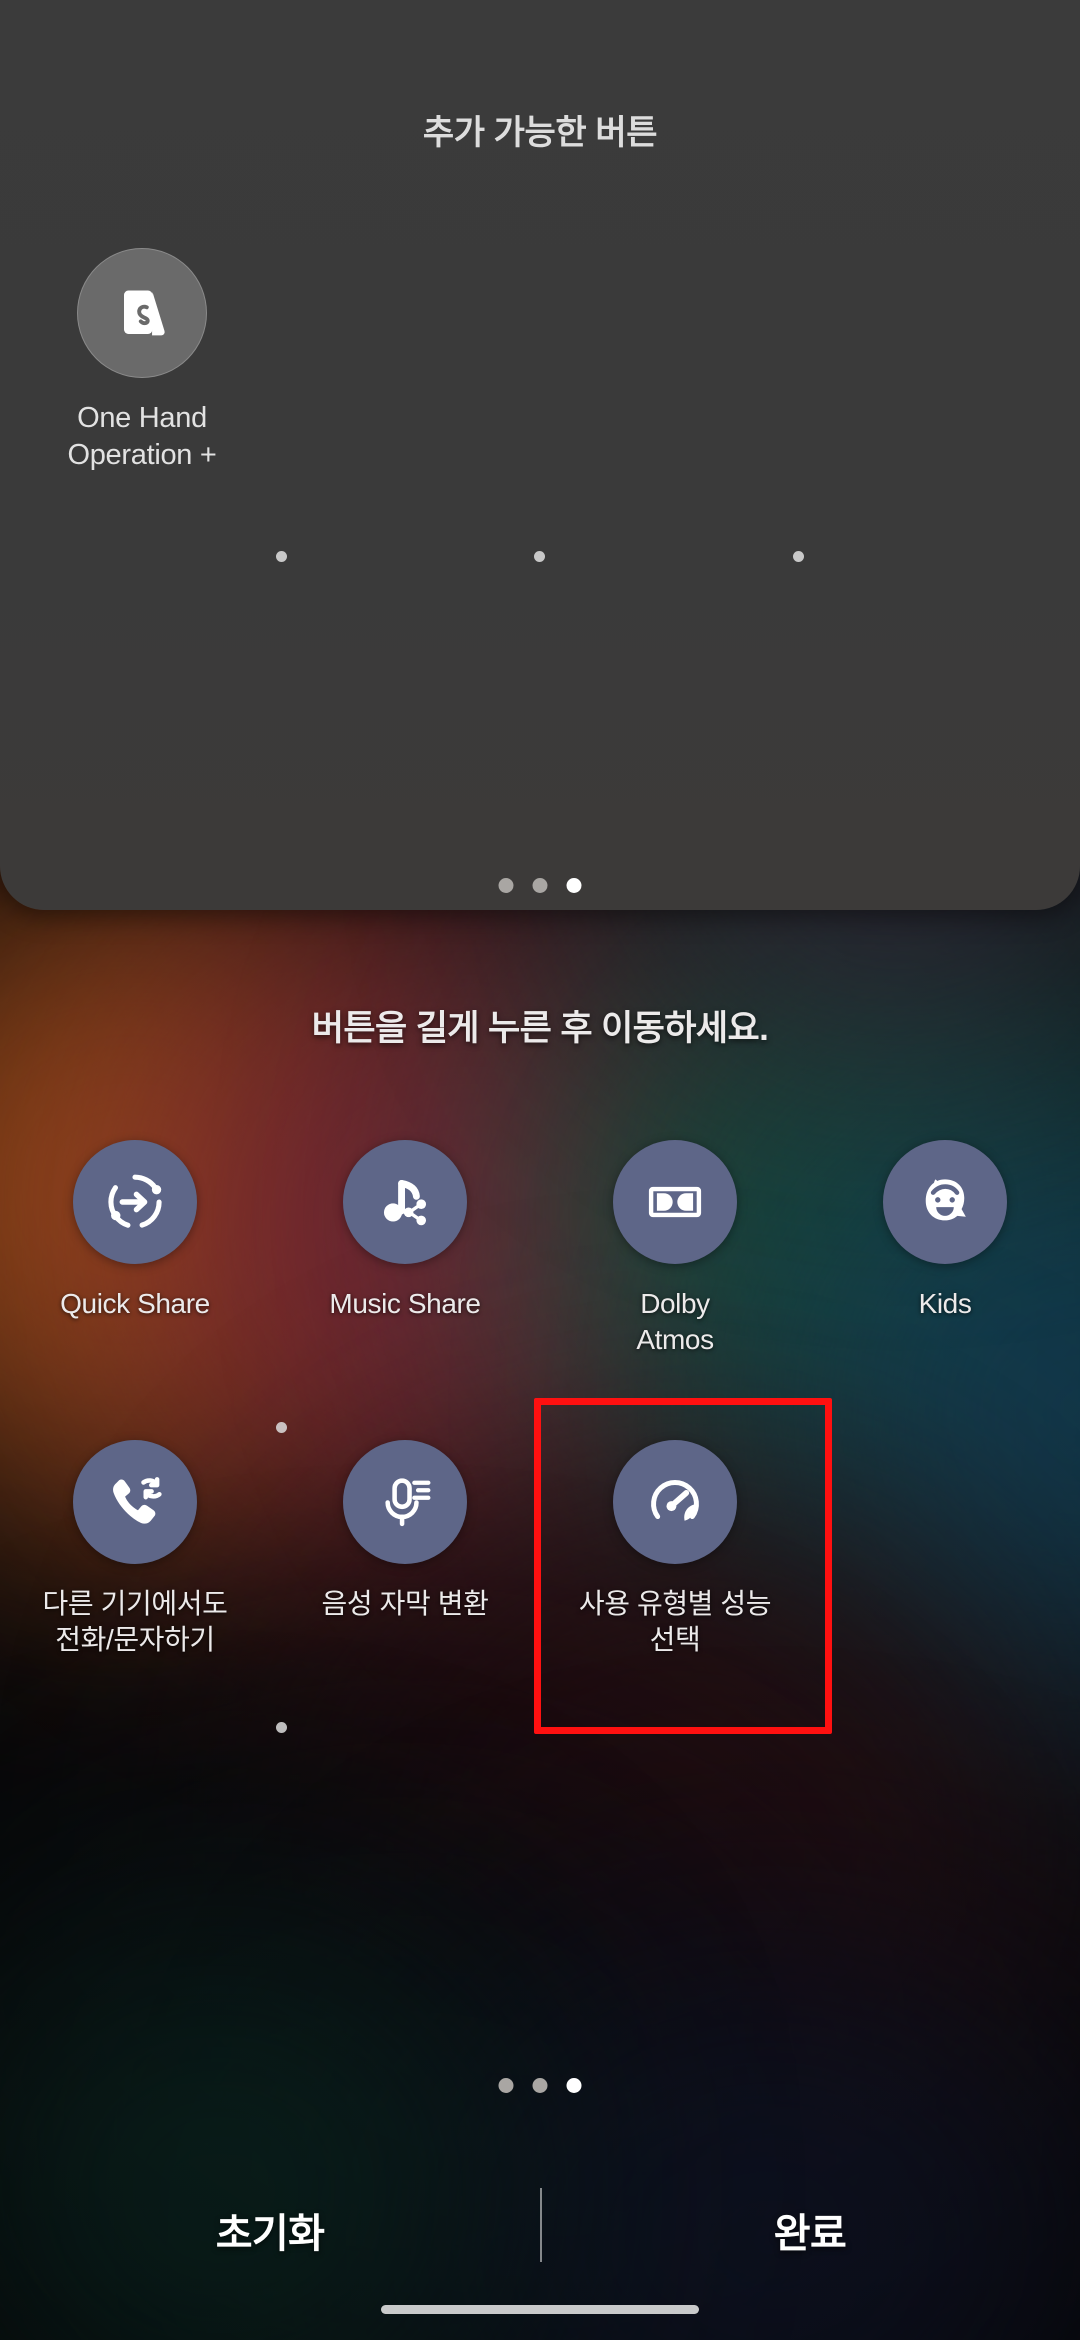 The width and height of the screenshot is (1080, 2340). What do you see at coordinates (405, 1603) in the screenshot?
I see `quick-setting-label: 음성 자막 변환` at bounding box center [405, 1603].